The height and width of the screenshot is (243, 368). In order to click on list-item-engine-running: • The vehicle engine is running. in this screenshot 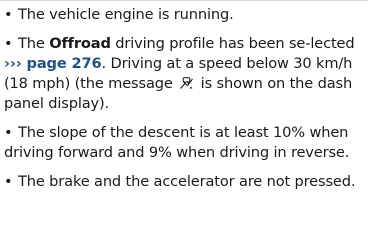, I will do `click(184, 15)`.